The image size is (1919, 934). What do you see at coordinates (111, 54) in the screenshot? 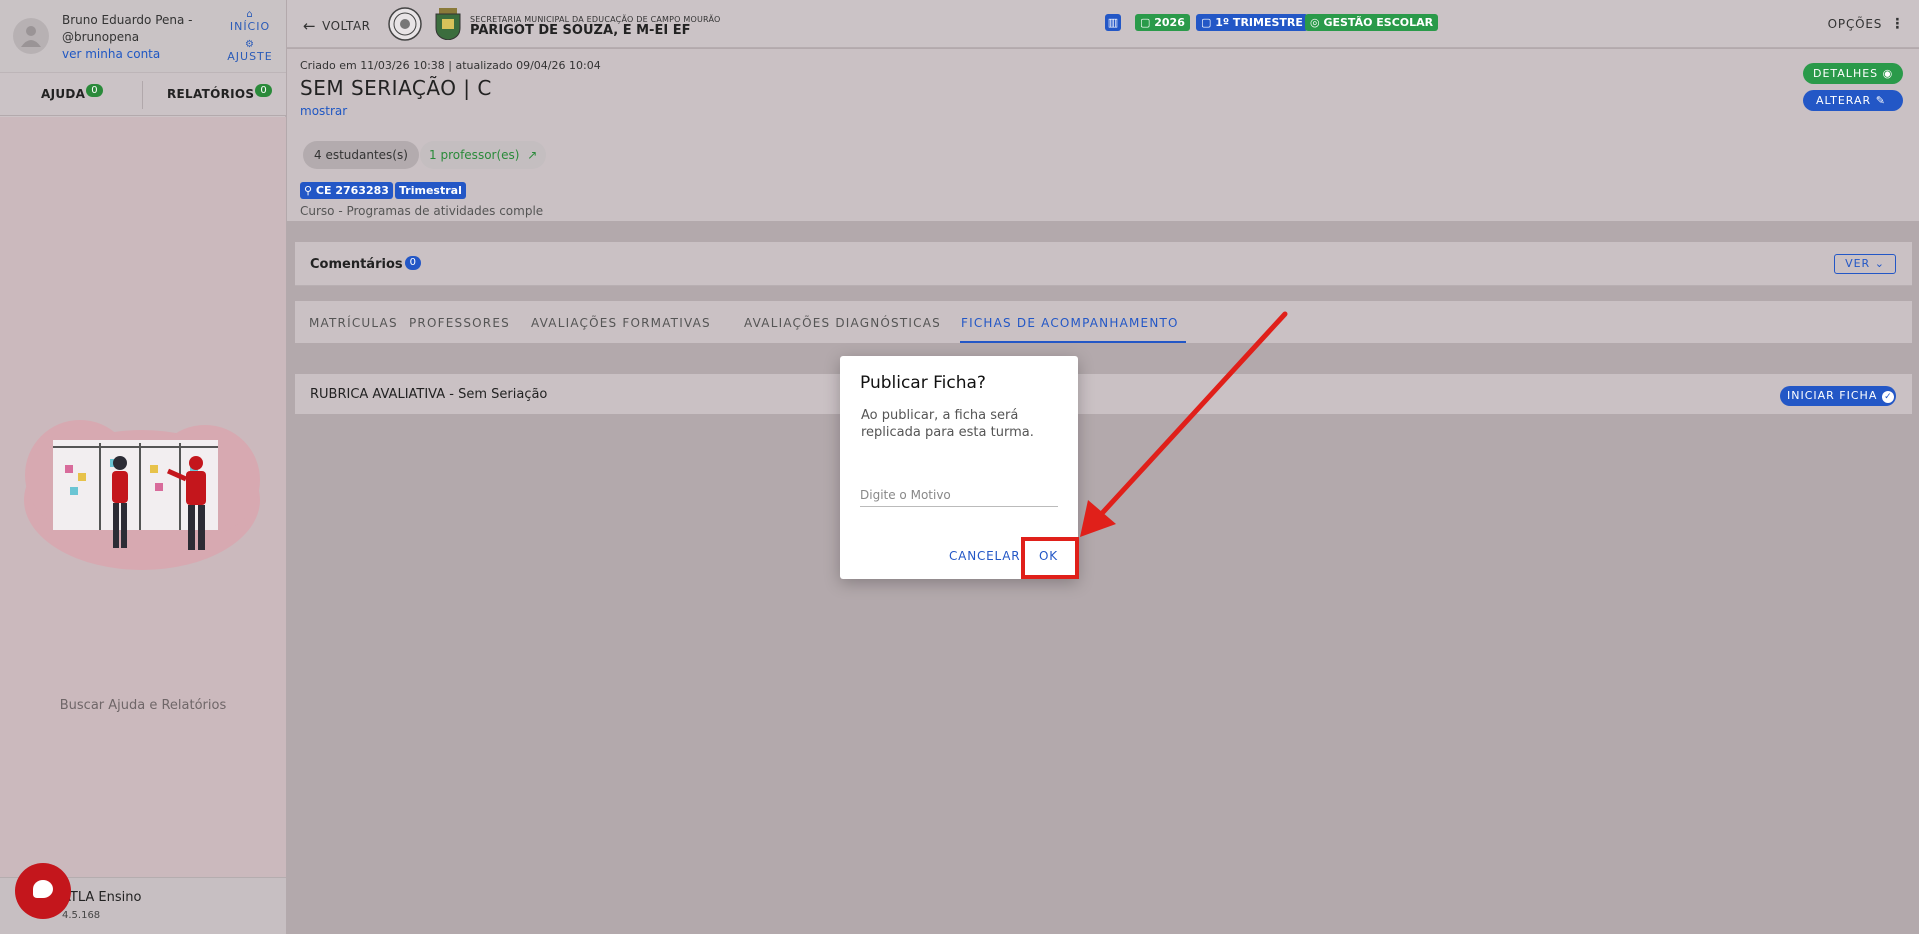
I see `account-link: ver minha conta` at bounding box center [111, 54].